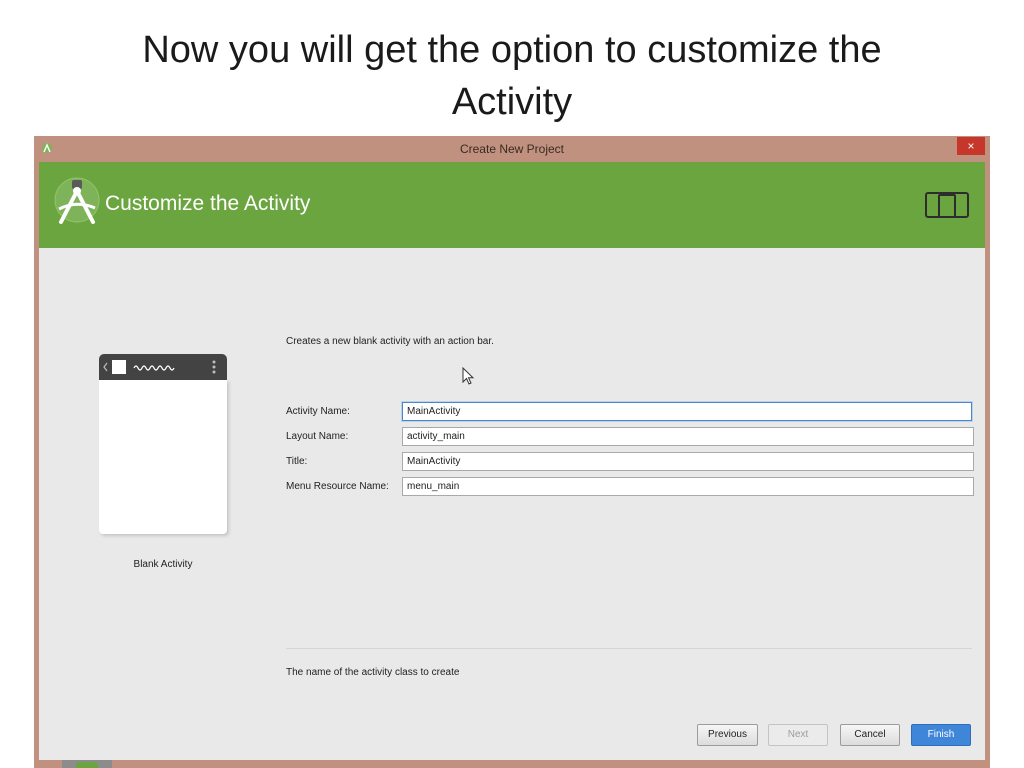 The width and height of the screenshot is (1024, 768). What do you see at coordinates (318, 411) in the screenshot?
I see `activity-name-label: Activity Name:` at bounding box center [318, 411].